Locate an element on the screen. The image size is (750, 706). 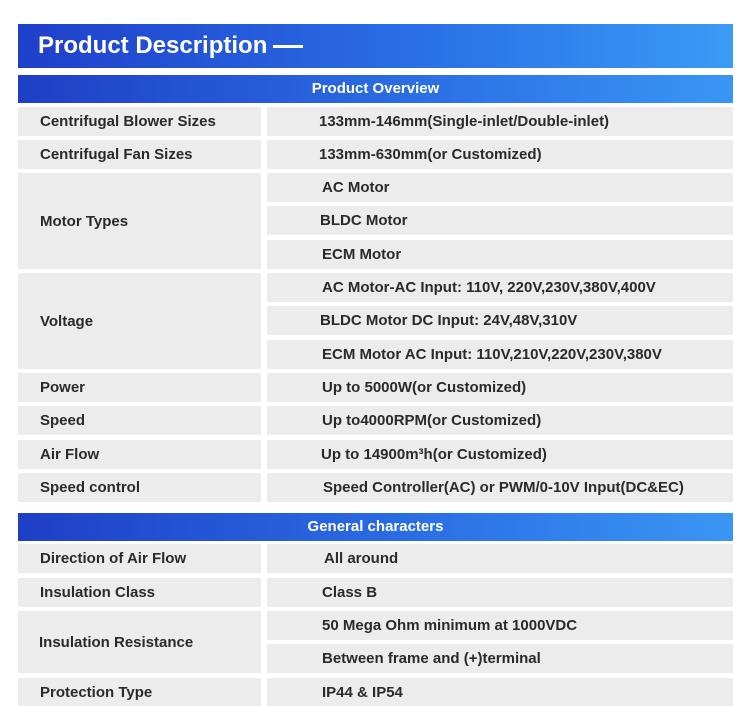
airflow-value: Up to 14900m³h(or Customized) is located at coordinates (500, 454).